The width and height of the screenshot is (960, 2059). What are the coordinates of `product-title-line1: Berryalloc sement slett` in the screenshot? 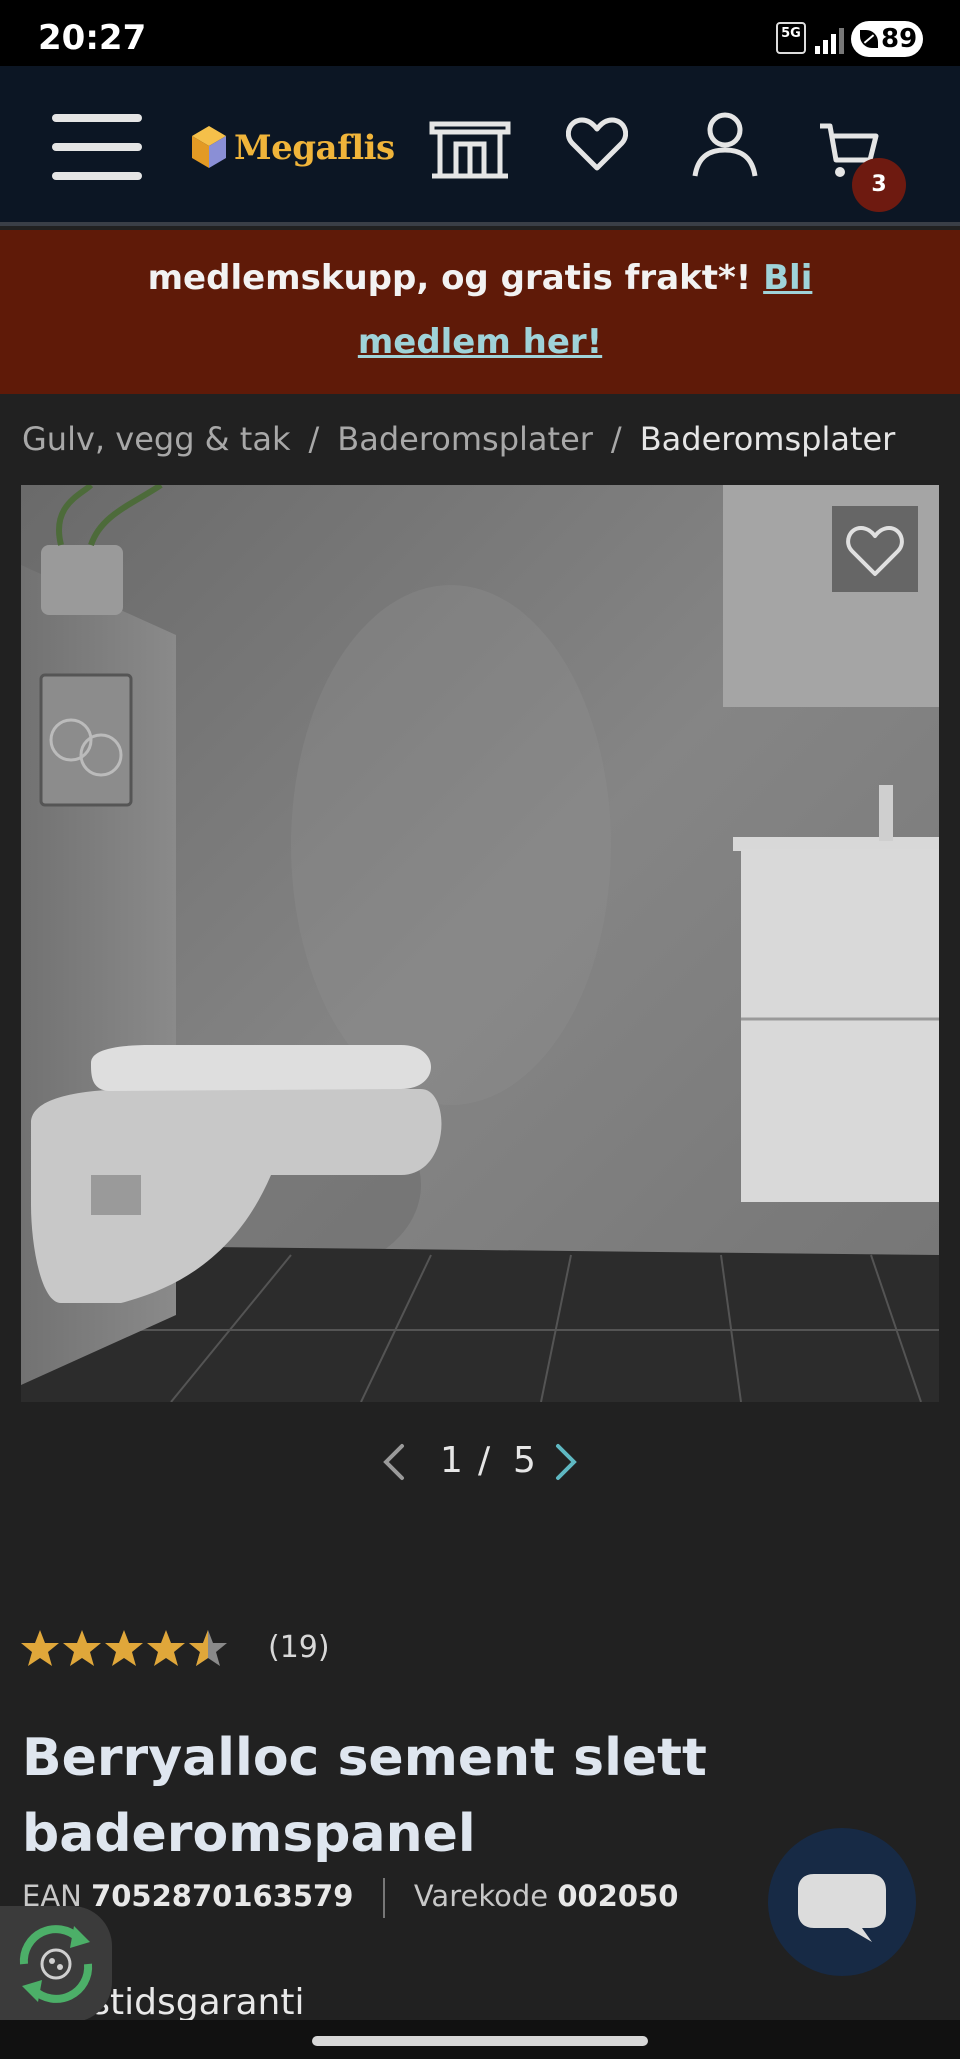 It's located at (364, 1758).